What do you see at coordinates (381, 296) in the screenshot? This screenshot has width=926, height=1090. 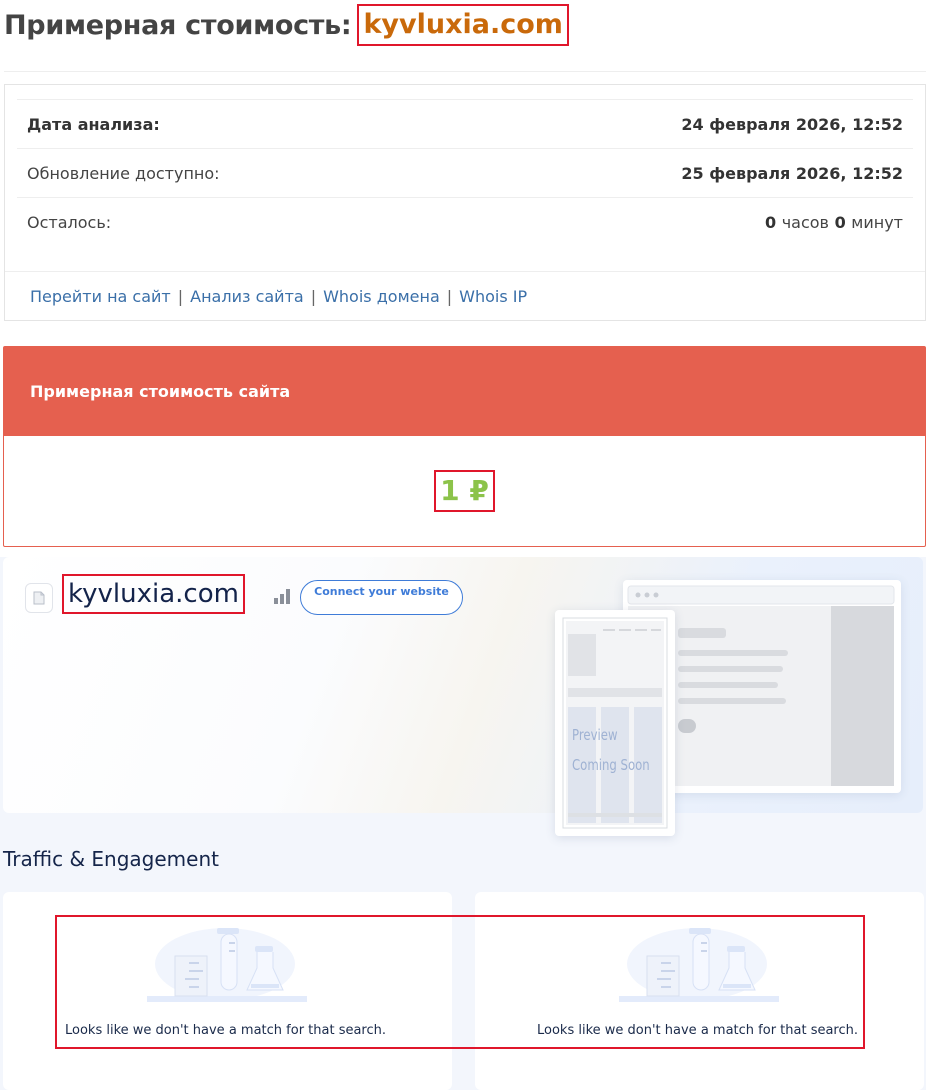 I see `link-whois-domain: Whois домена` at bounding box center [381, 296].